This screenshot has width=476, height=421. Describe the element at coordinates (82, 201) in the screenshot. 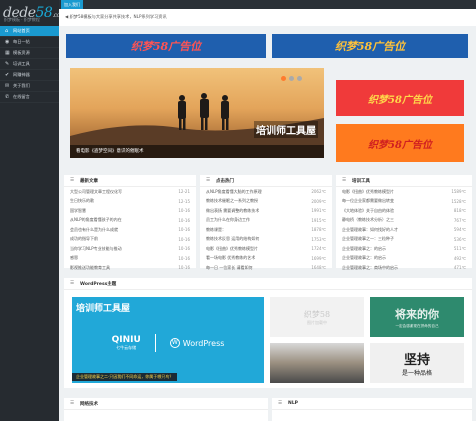

I see `list-item-title: 生日快乐的歌` at that location.